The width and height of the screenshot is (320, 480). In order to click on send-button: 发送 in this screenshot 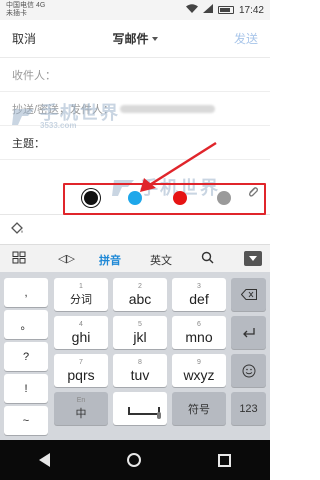, I will do `click(246, 38)`.